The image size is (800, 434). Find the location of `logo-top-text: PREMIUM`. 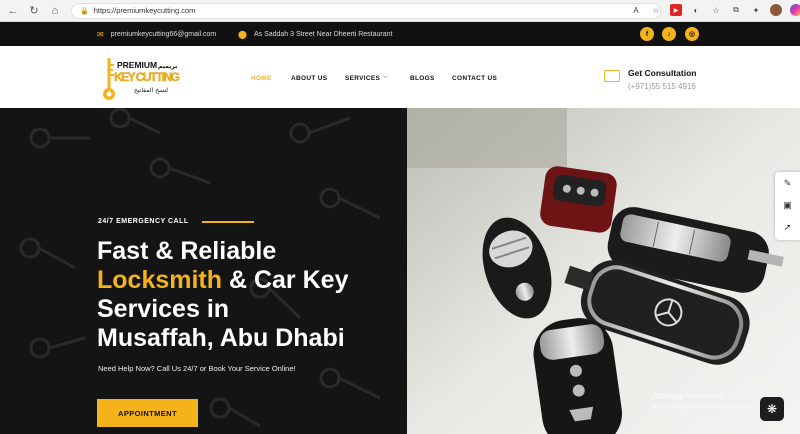

logo-top-text: PREMIUM is located at coordinates (137, 65).